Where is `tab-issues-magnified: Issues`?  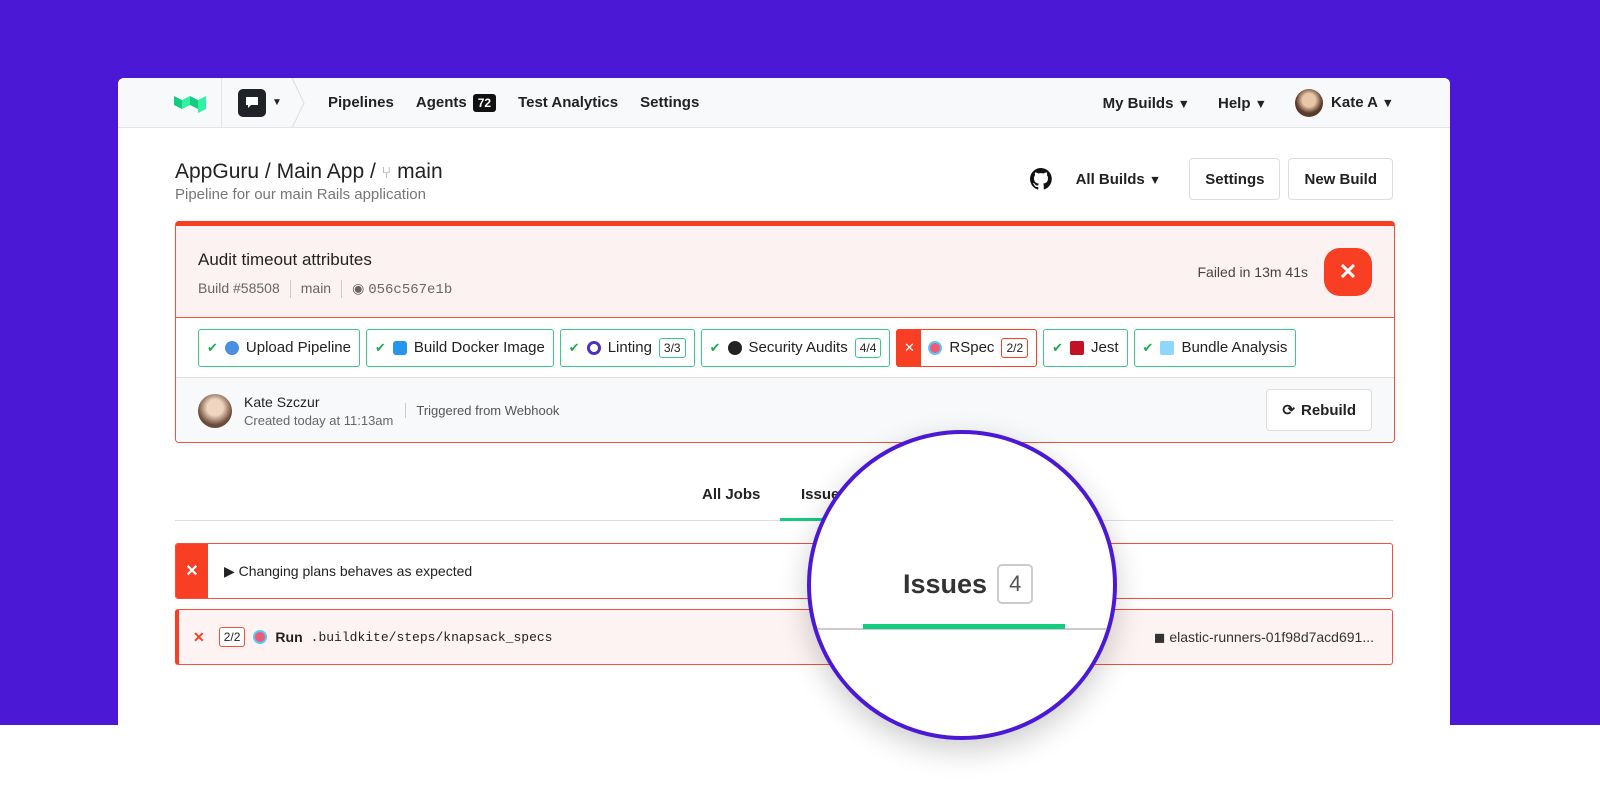 tab-issues-magnified: Issues is located at coordinates (945, 584).